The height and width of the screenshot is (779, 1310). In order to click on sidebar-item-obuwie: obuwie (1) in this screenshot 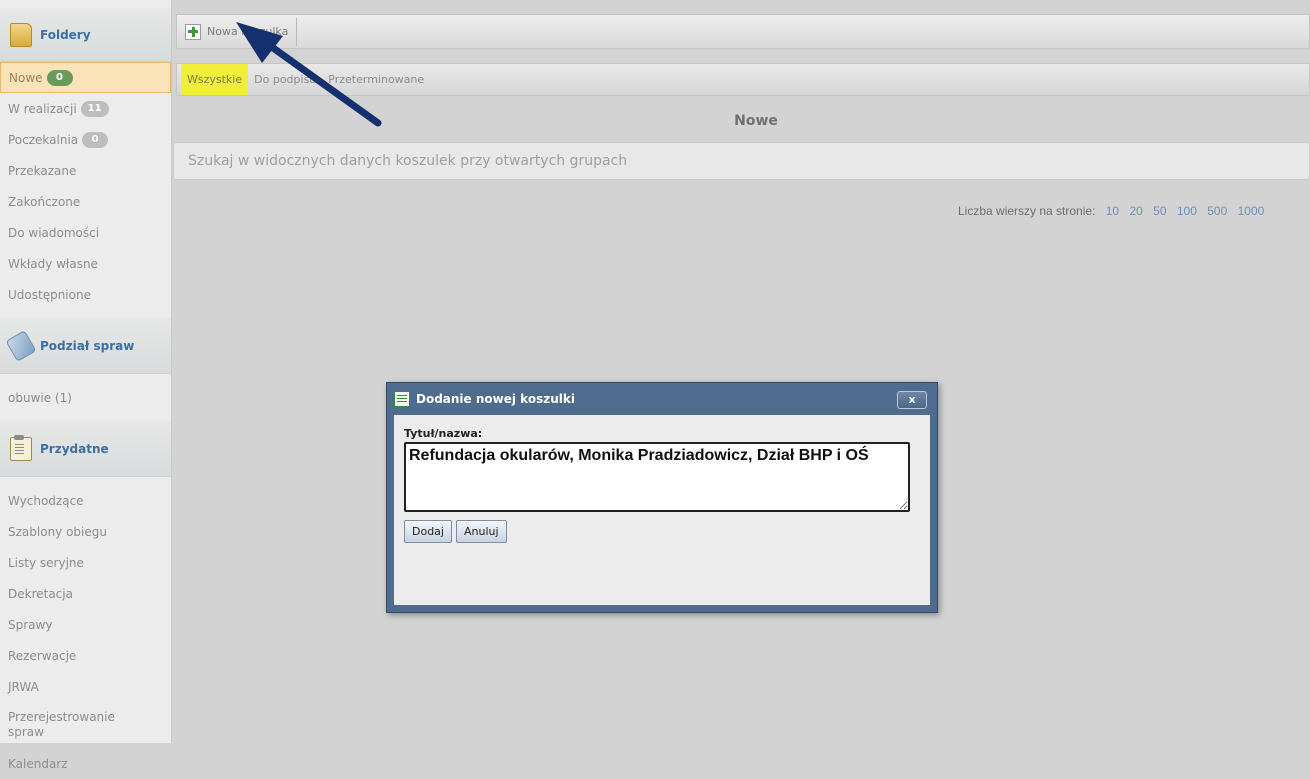, I will do `click(85, 397)`.